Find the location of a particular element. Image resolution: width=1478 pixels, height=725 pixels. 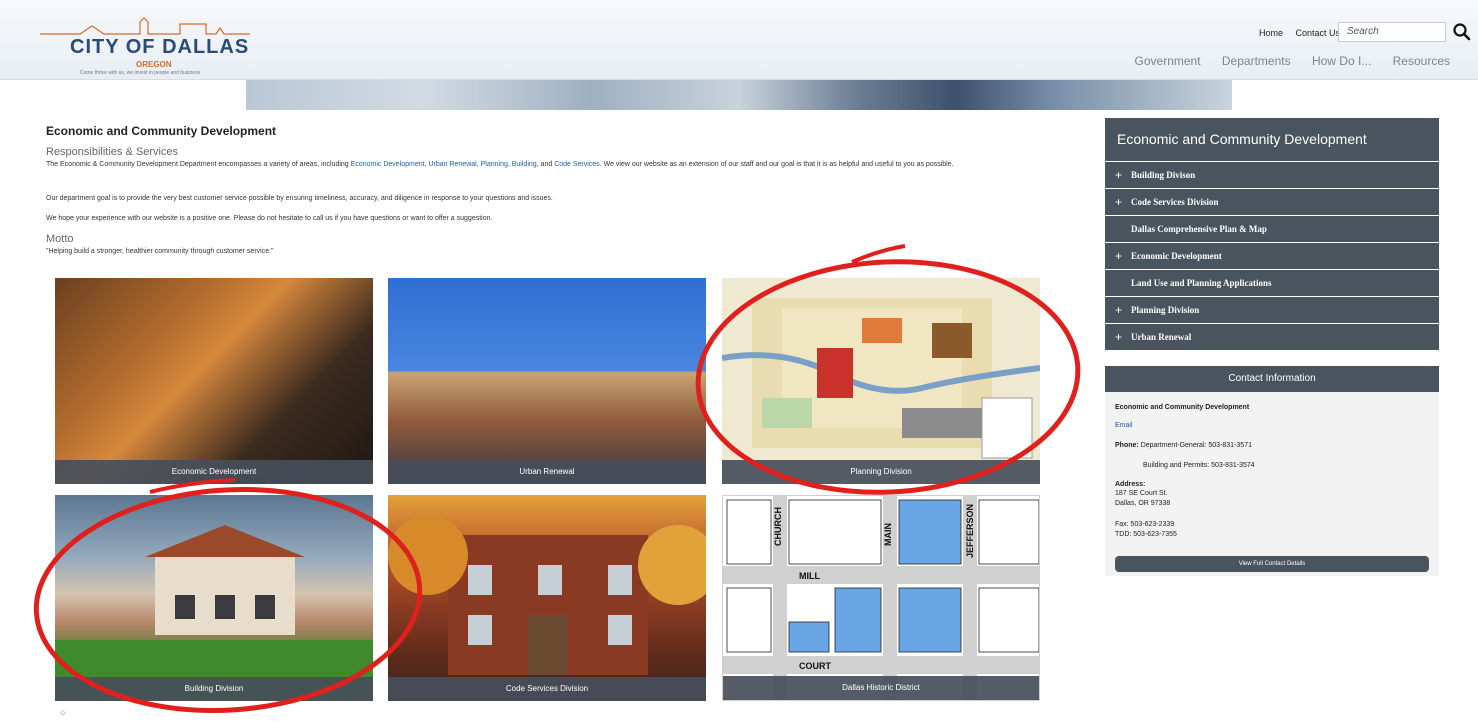

contact-us-link: Contact Us is located at coordinates (1317, 33).